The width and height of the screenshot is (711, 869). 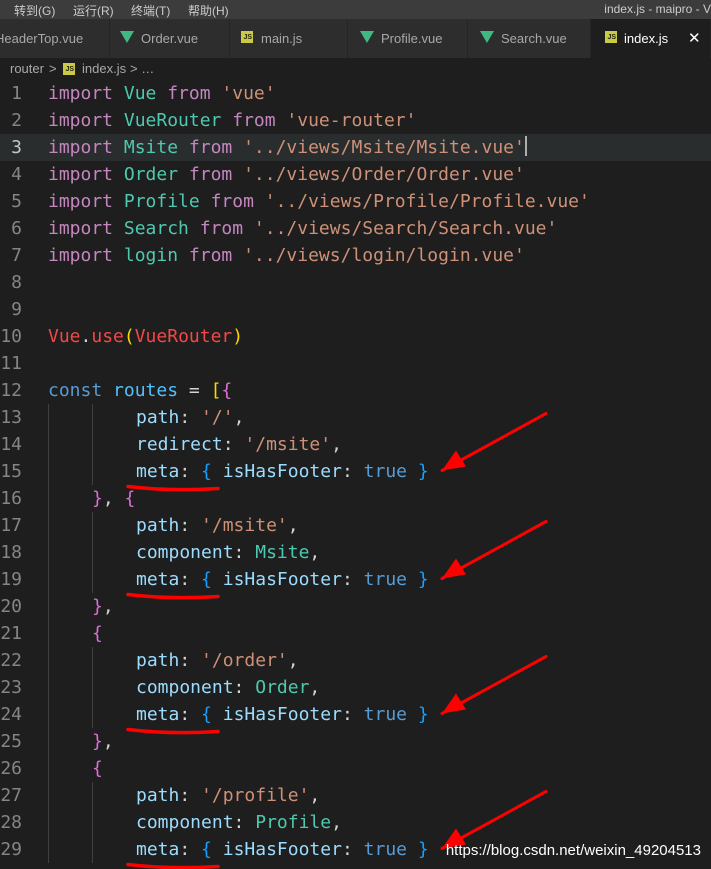 I want to click on code-line: 8, so click(x=355, y=282).